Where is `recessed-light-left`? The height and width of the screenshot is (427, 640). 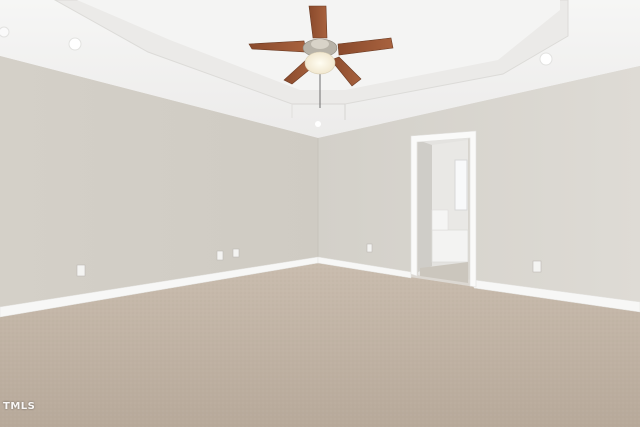
recessed-light-left is located at coordinates (75, 44).